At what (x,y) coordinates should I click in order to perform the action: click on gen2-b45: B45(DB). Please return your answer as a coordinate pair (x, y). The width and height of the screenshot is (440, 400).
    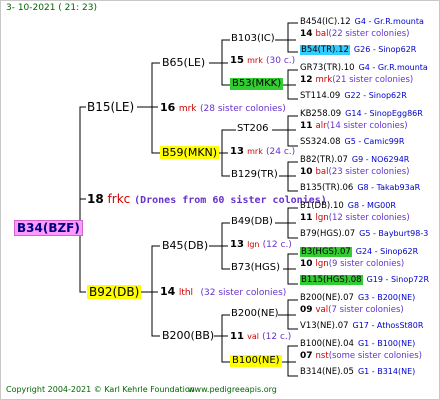
    Looking at the image, I should click on (185, 245).